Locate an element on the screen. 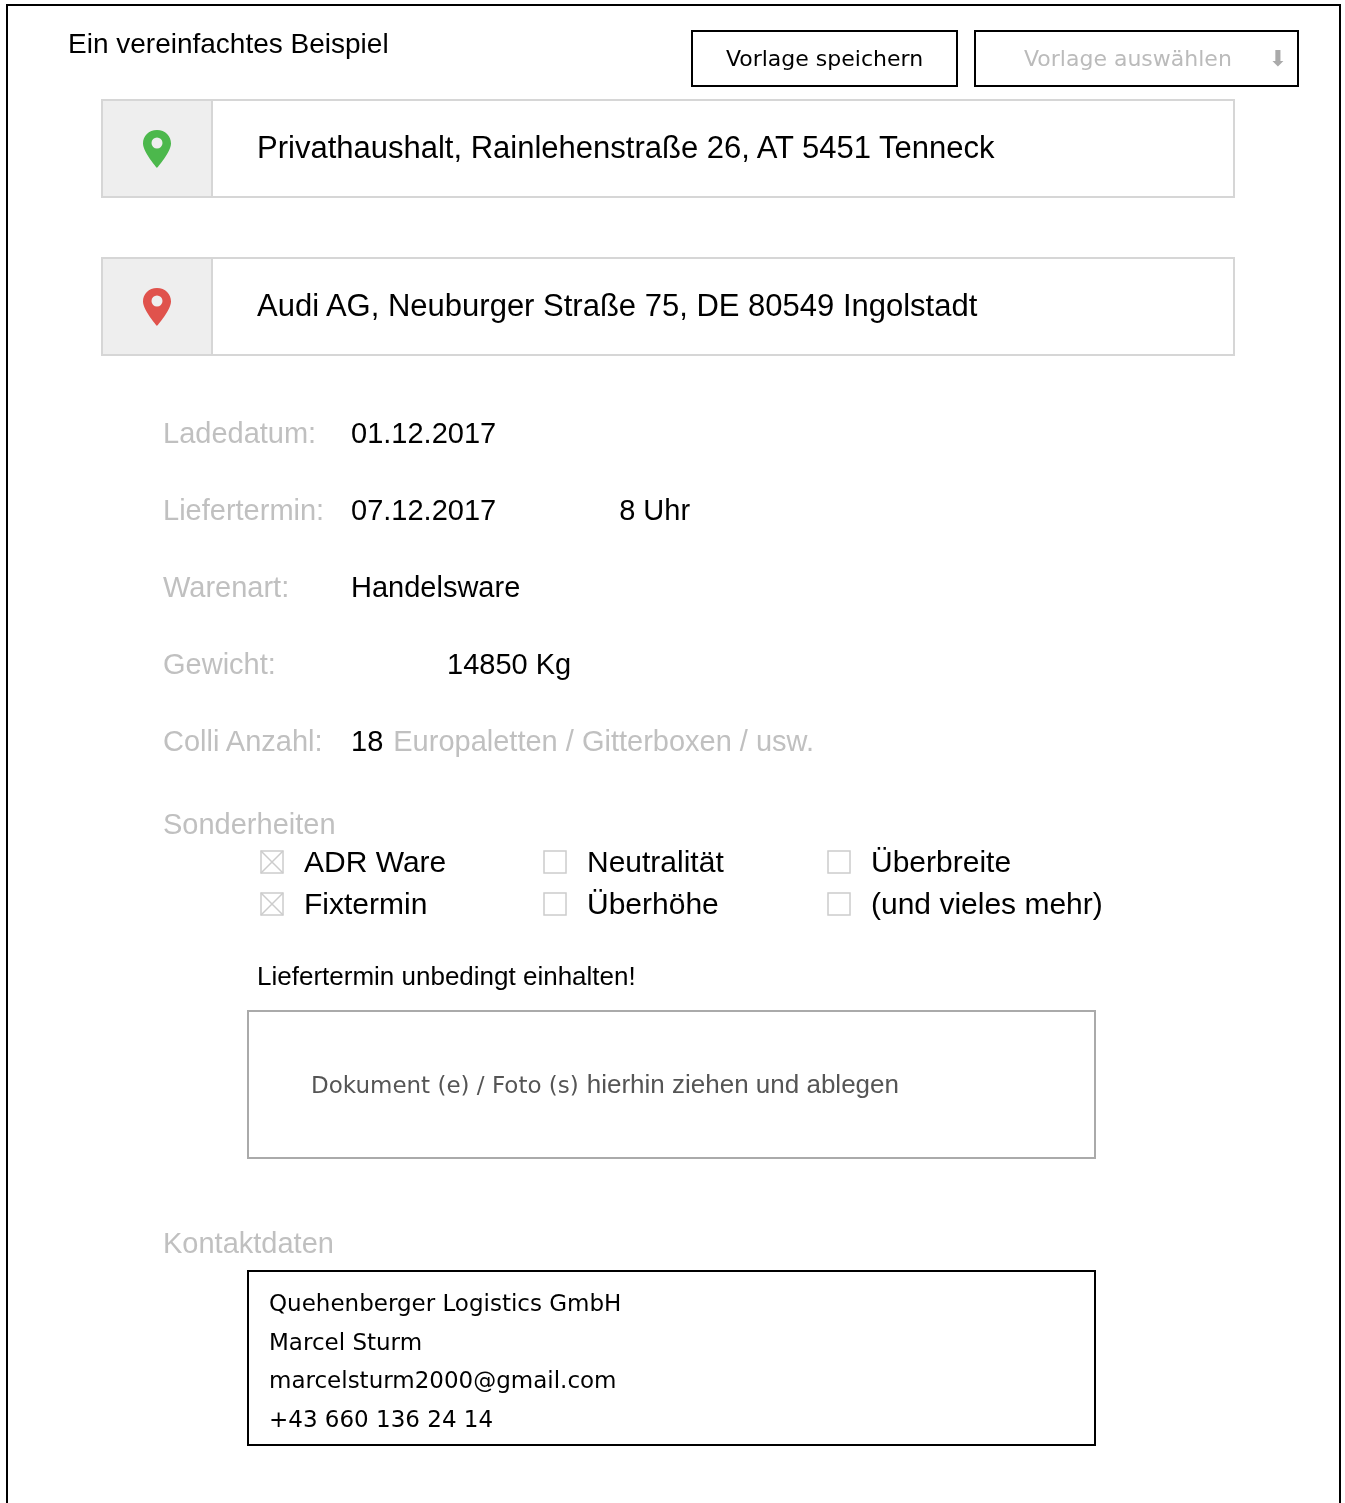 The width and height of the screenshot is (1345, 1503). address-field: Audi AG, Neuburger Straße 75, DE 80549 Ingolstadt is located at coordinates (668, 306).